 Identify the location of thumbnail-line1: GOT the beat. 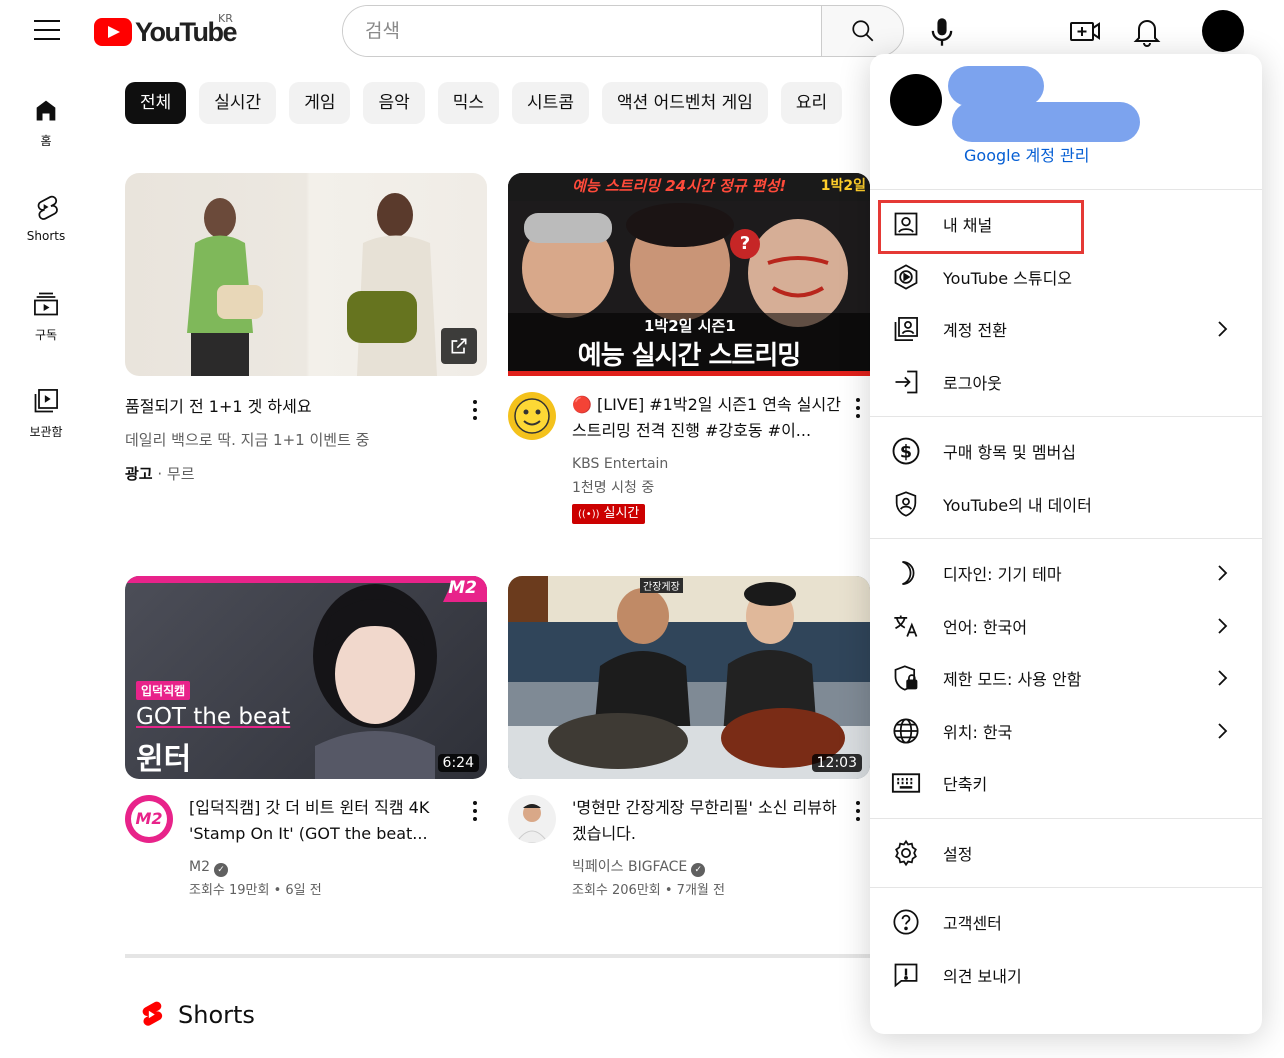
(213, 717).